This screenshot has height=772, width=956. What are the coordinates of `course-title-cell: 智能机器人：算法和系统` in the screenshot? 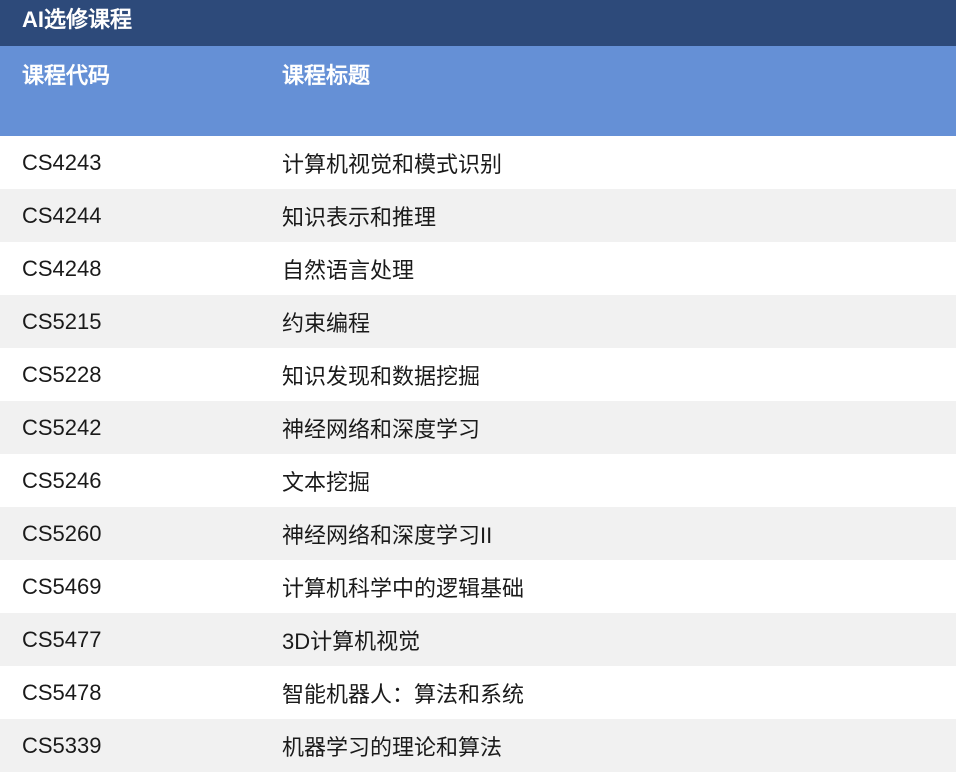 It's located at (403, 694).